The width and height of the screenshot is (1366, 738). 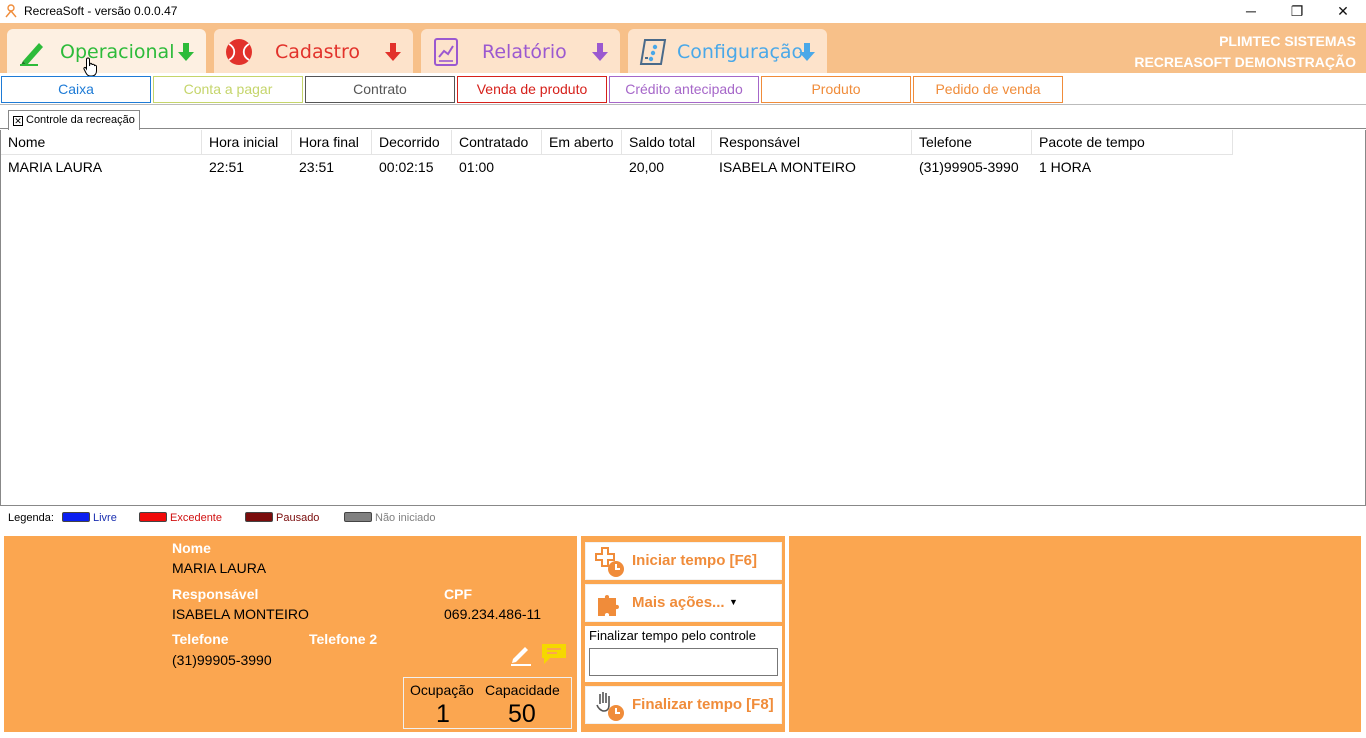 I want to click on finish-time-button: Finalizar tempo [F8], so click(x=683, y=705).